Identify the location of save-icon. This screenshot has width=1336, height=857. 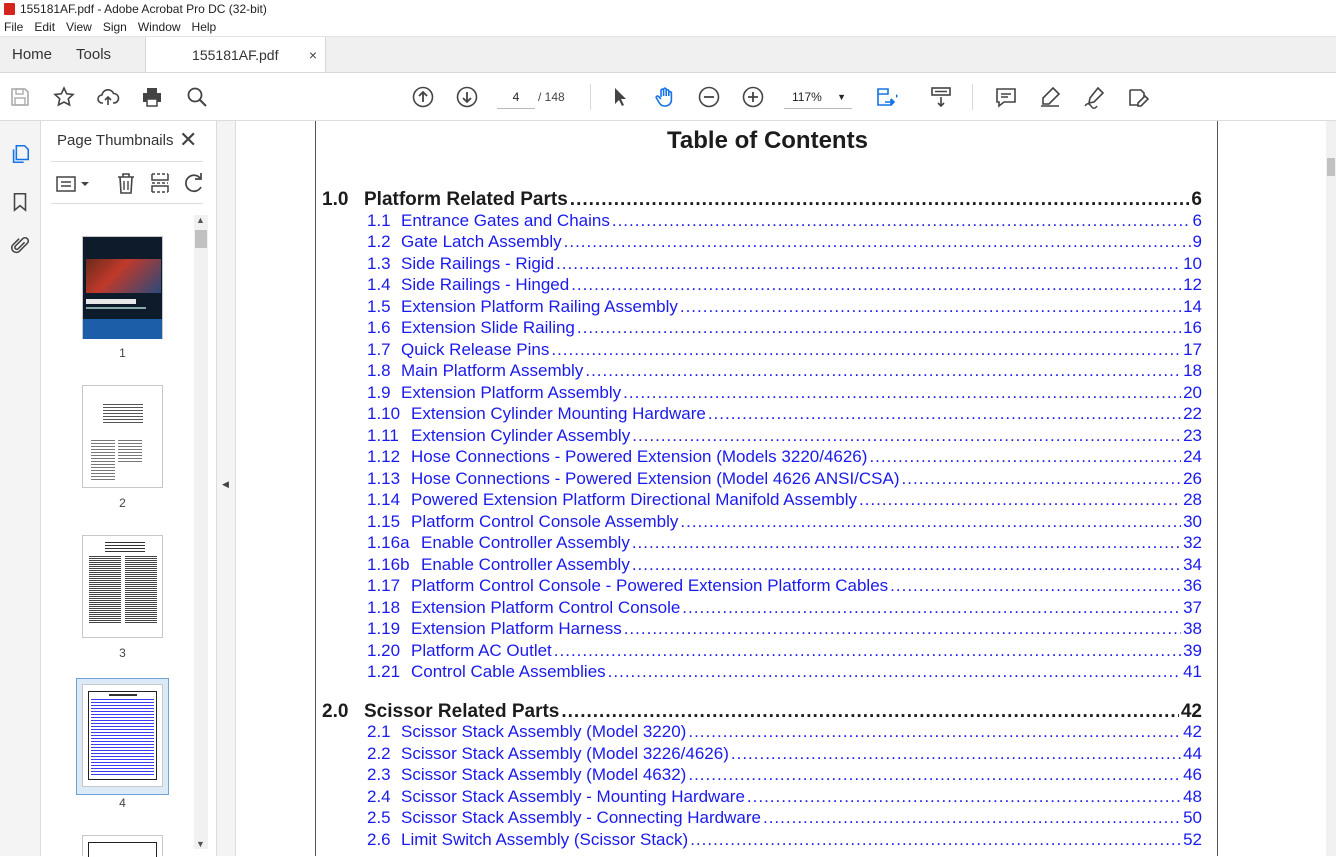
(20, 97).